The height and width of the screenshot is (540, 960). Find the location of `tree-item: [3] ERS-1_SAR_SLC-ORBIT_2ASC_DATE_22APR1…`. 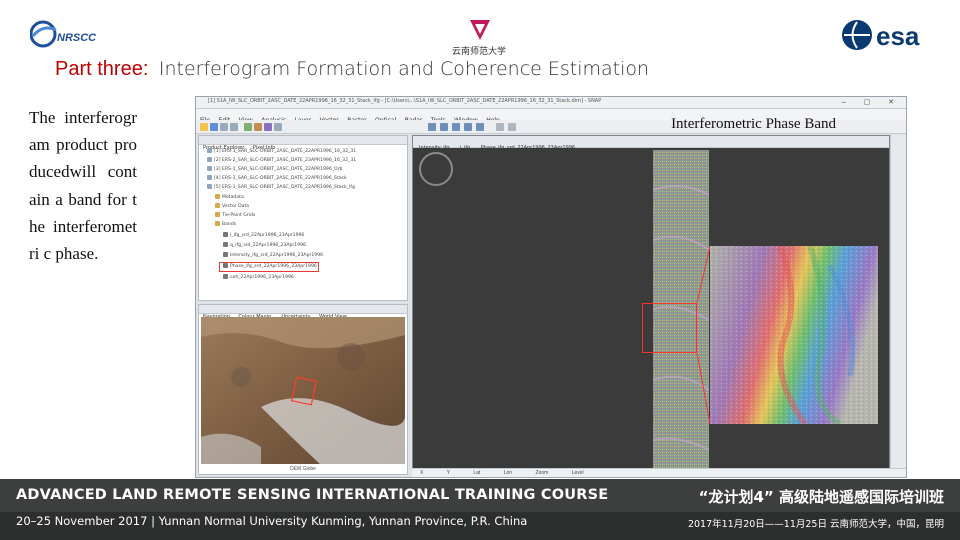

tree-item: [3] ERS-1_SAR_SLC-ORBIT_2ASC_DATE_22APR1… is located at coordinates (274, 170).